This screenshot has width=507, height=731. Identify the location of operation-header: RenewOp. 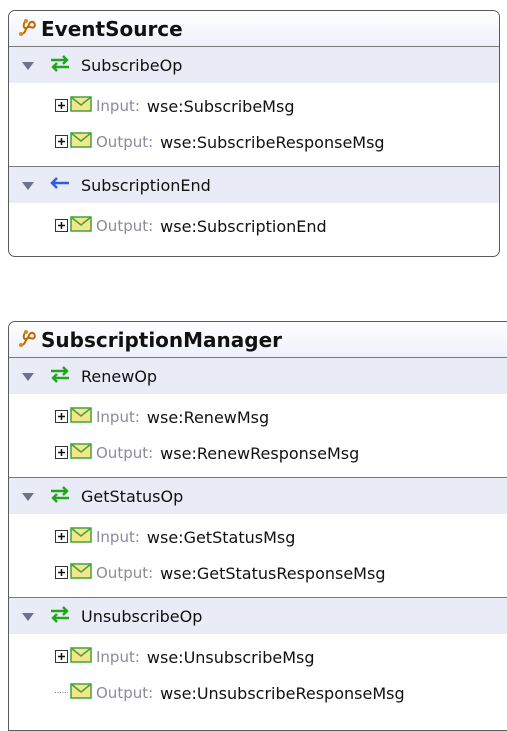
(258, 376).